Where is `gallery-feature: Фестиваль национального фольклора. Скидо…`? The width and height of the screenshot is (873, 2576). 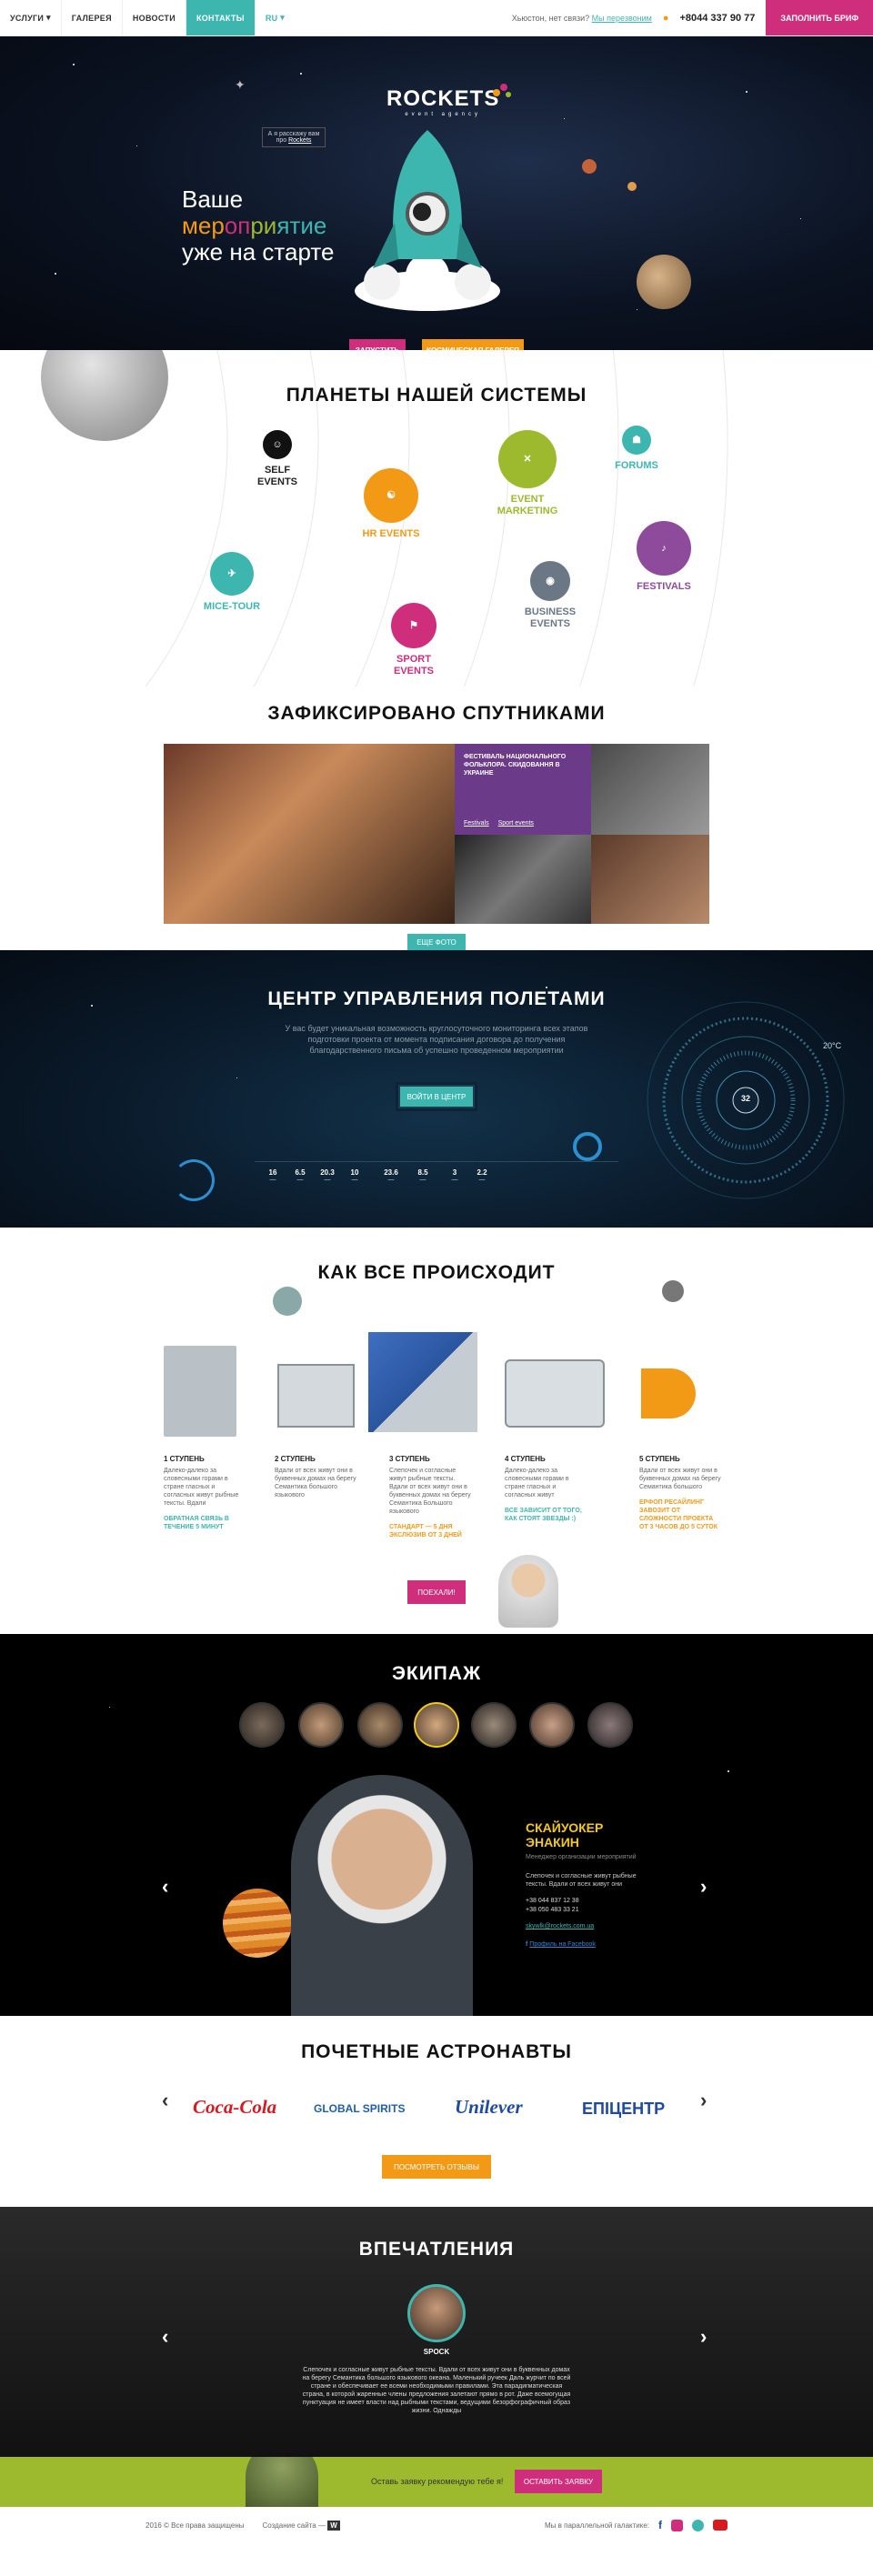 gallery-feature: Фестиваль национального фольклора. Скидо… is located at coordinates (523, 789).